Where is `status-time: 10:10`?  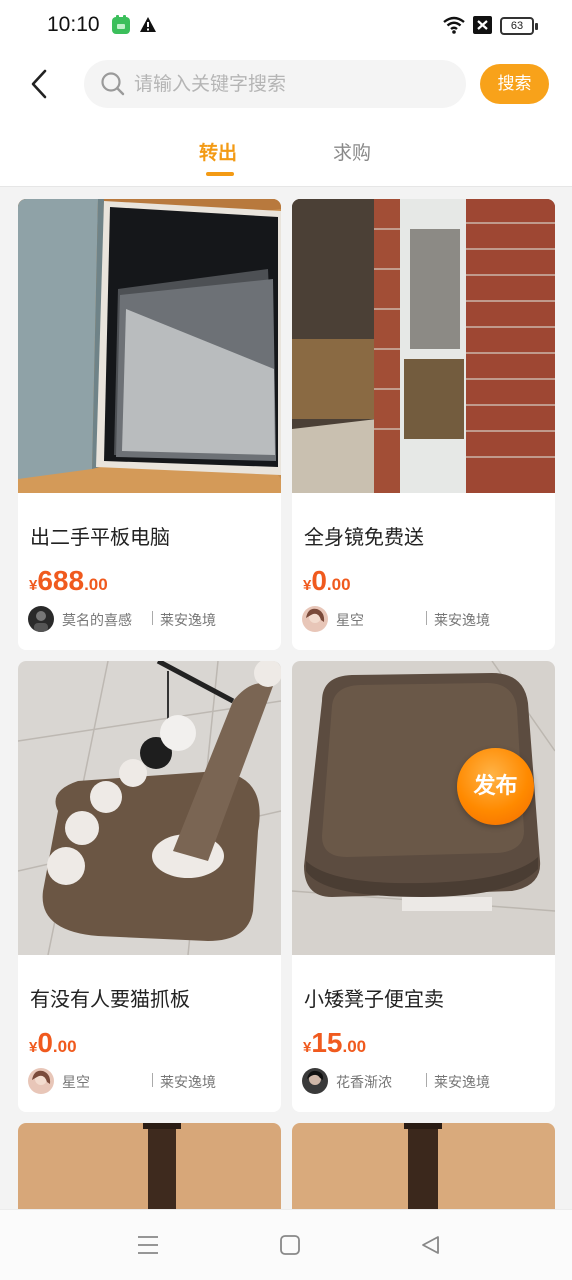
status-time: 10:10 is located at coordinates (73, 24).